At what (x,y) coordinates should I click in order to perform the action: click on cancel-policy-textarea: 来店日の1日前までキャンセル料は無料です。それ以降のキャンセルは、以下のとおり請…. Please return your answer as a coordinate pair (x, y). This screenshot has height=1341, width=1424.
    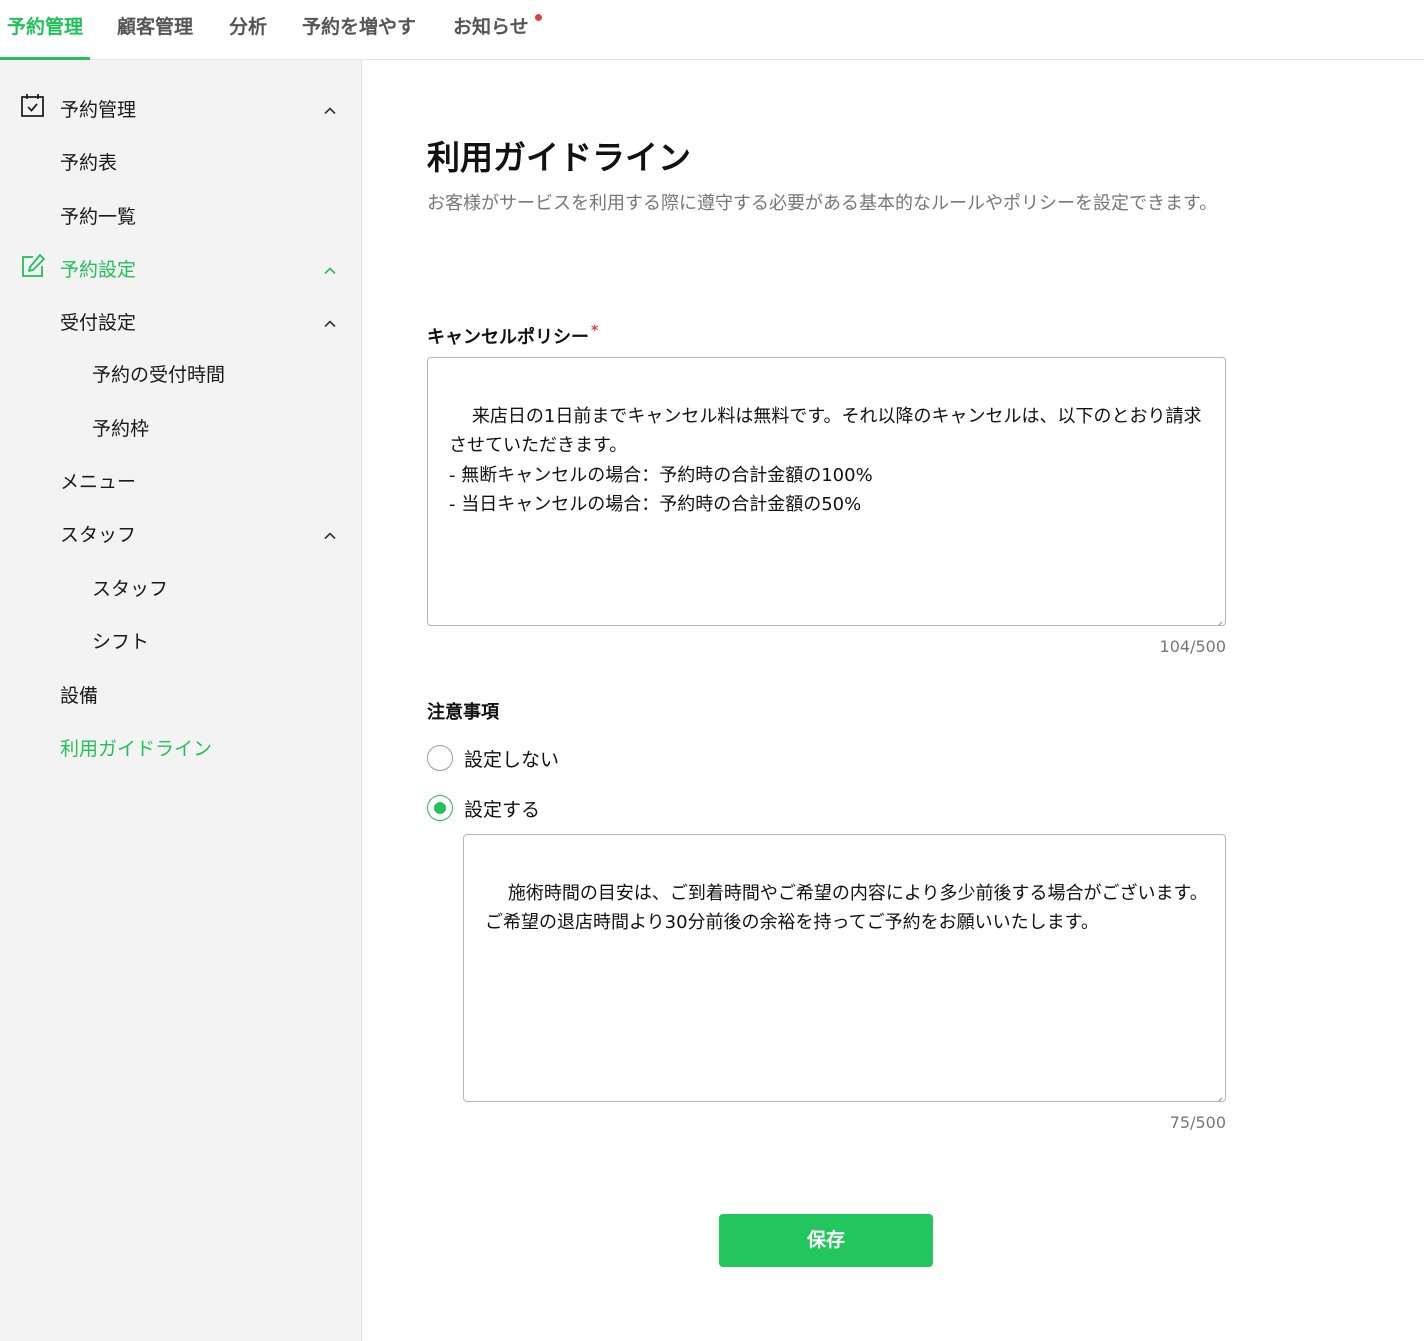
    Looking at the image, I should click on (826, 491).